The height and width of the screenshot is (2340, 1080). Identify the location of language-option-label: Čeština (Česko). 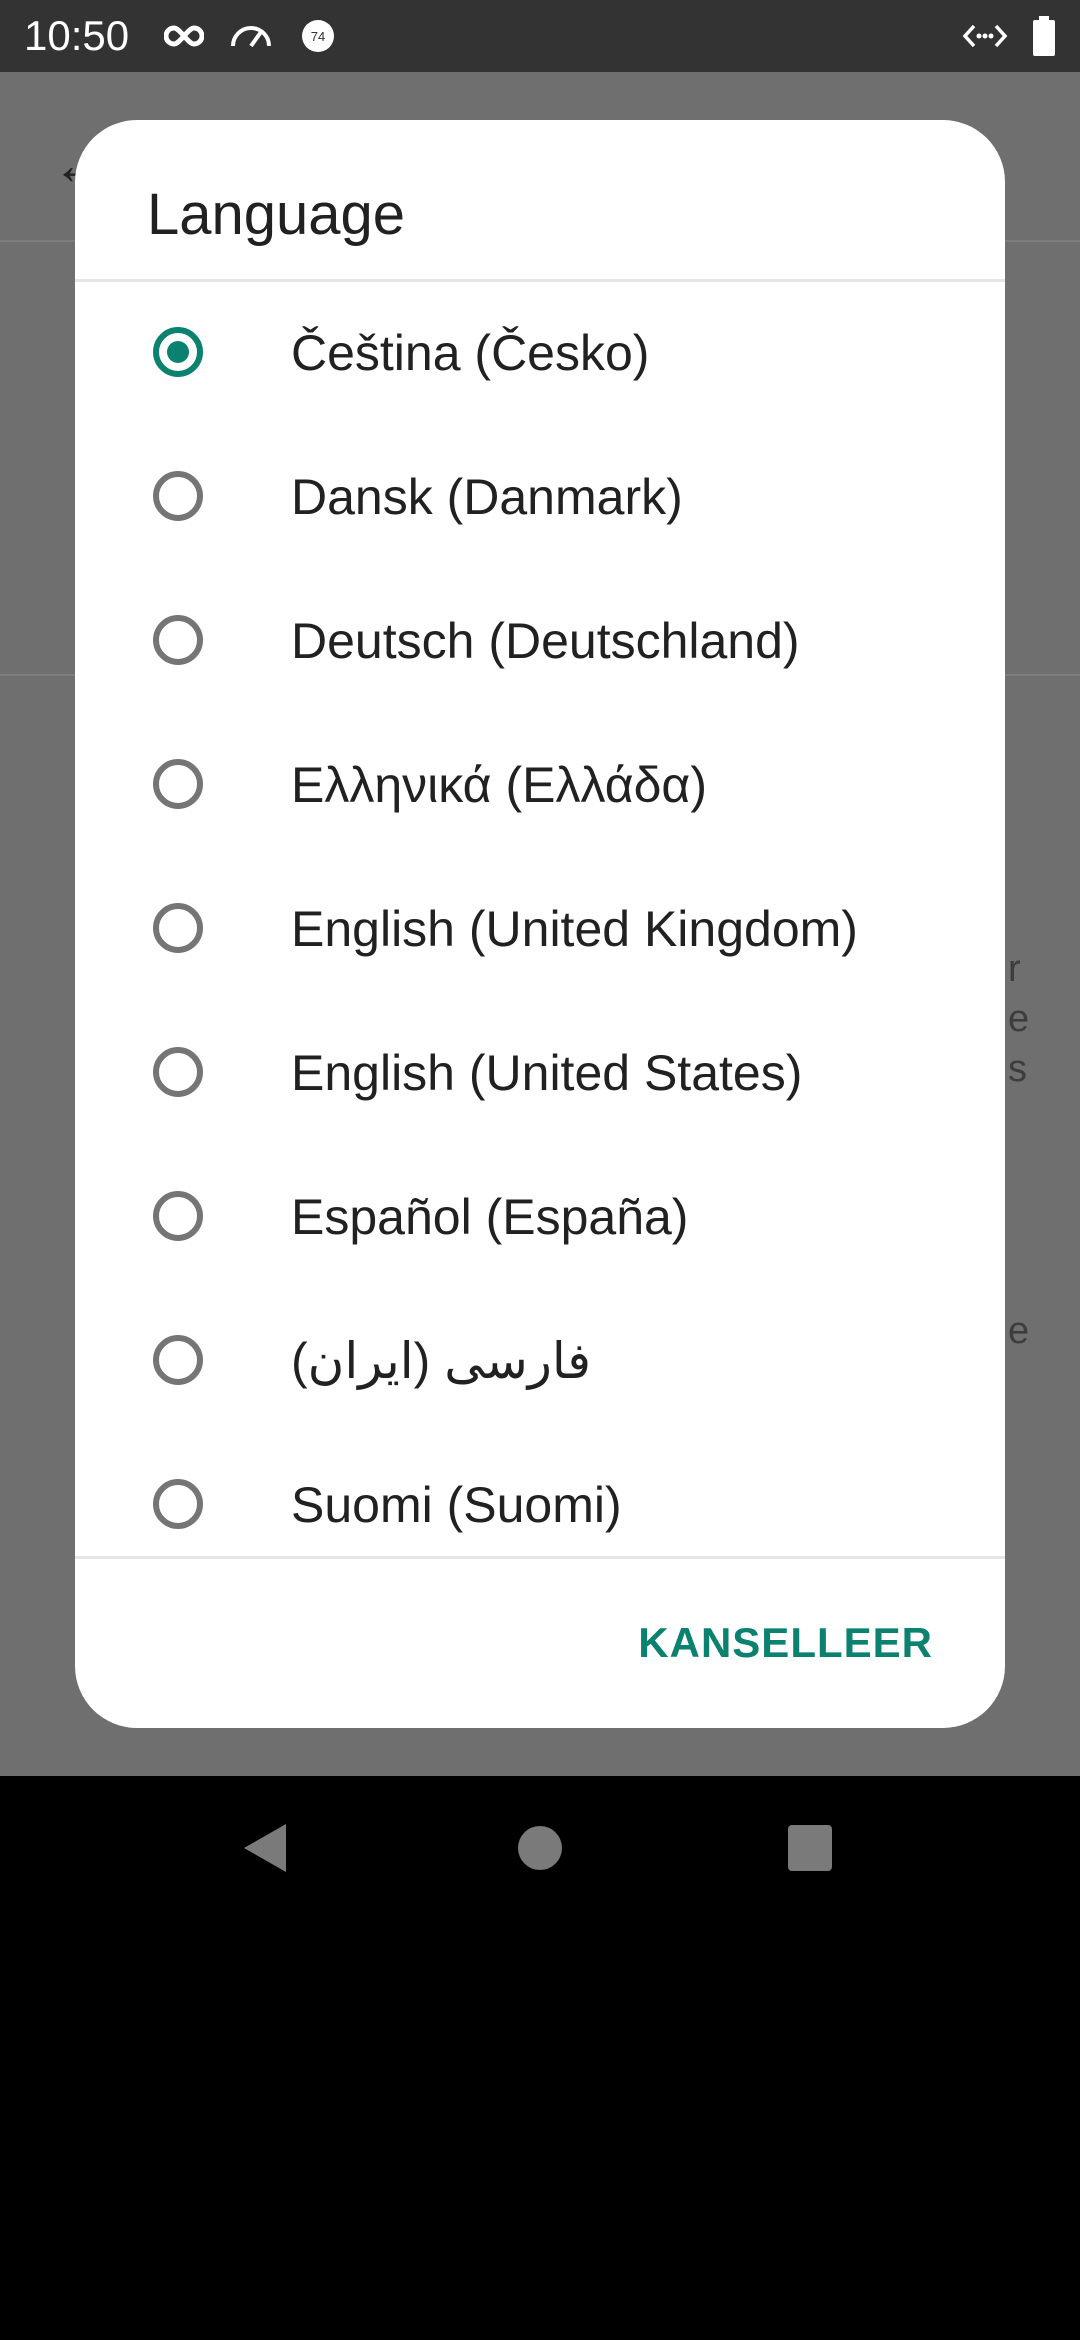
(470, 353).